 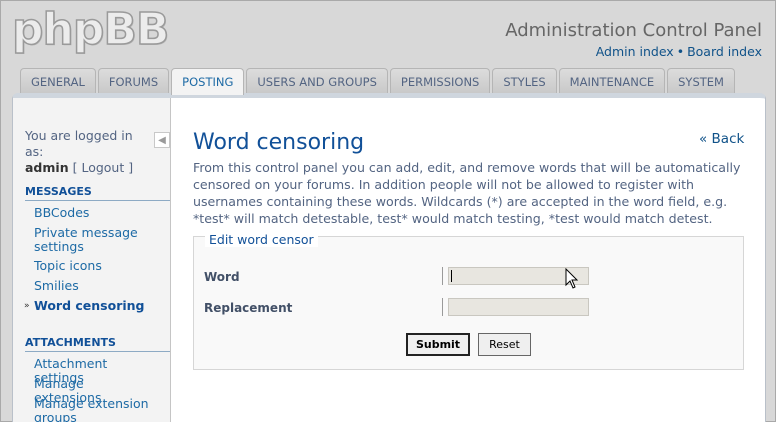 I want to click on header-links: Admin index • Board index, so click(x=679, y=51).